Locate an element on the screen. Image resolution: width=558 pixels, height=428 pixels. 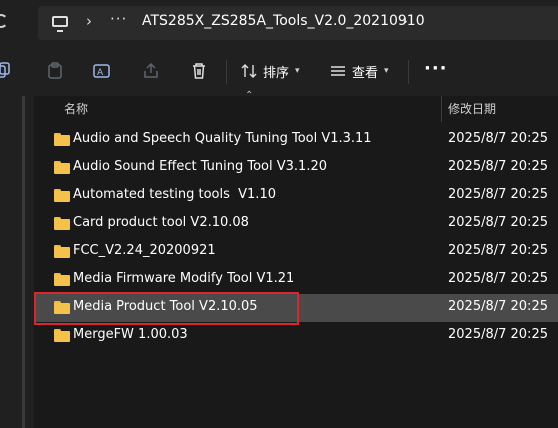
copy-icon is located at coordinates (6, 71).